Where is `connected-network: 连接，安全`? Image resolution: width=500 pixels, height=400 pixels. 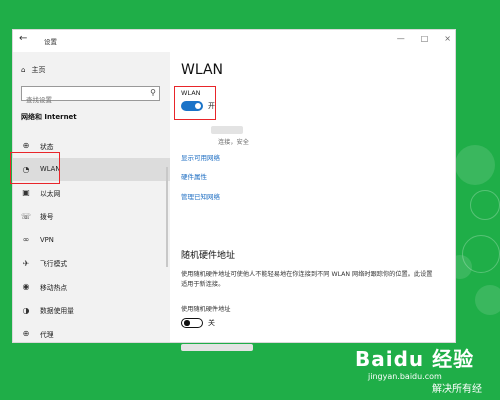
connected-network: 连接，安全 is located at coordinates (251, 135).